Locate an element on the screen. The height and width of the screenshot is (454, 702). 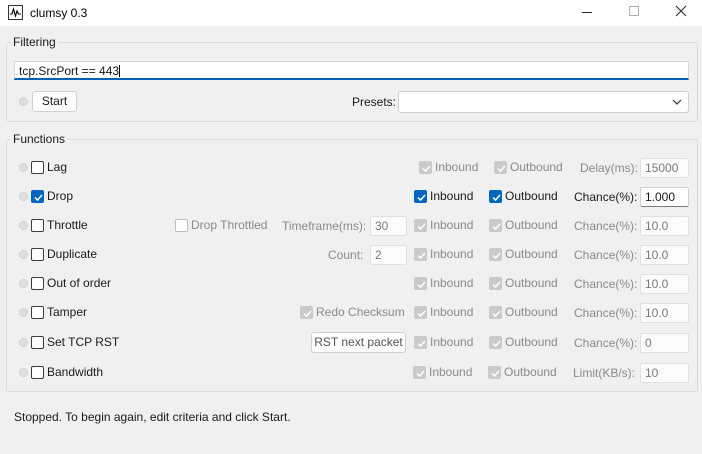
out-of-order-chance-input: 10.0 is located at coordinates (664, 284).